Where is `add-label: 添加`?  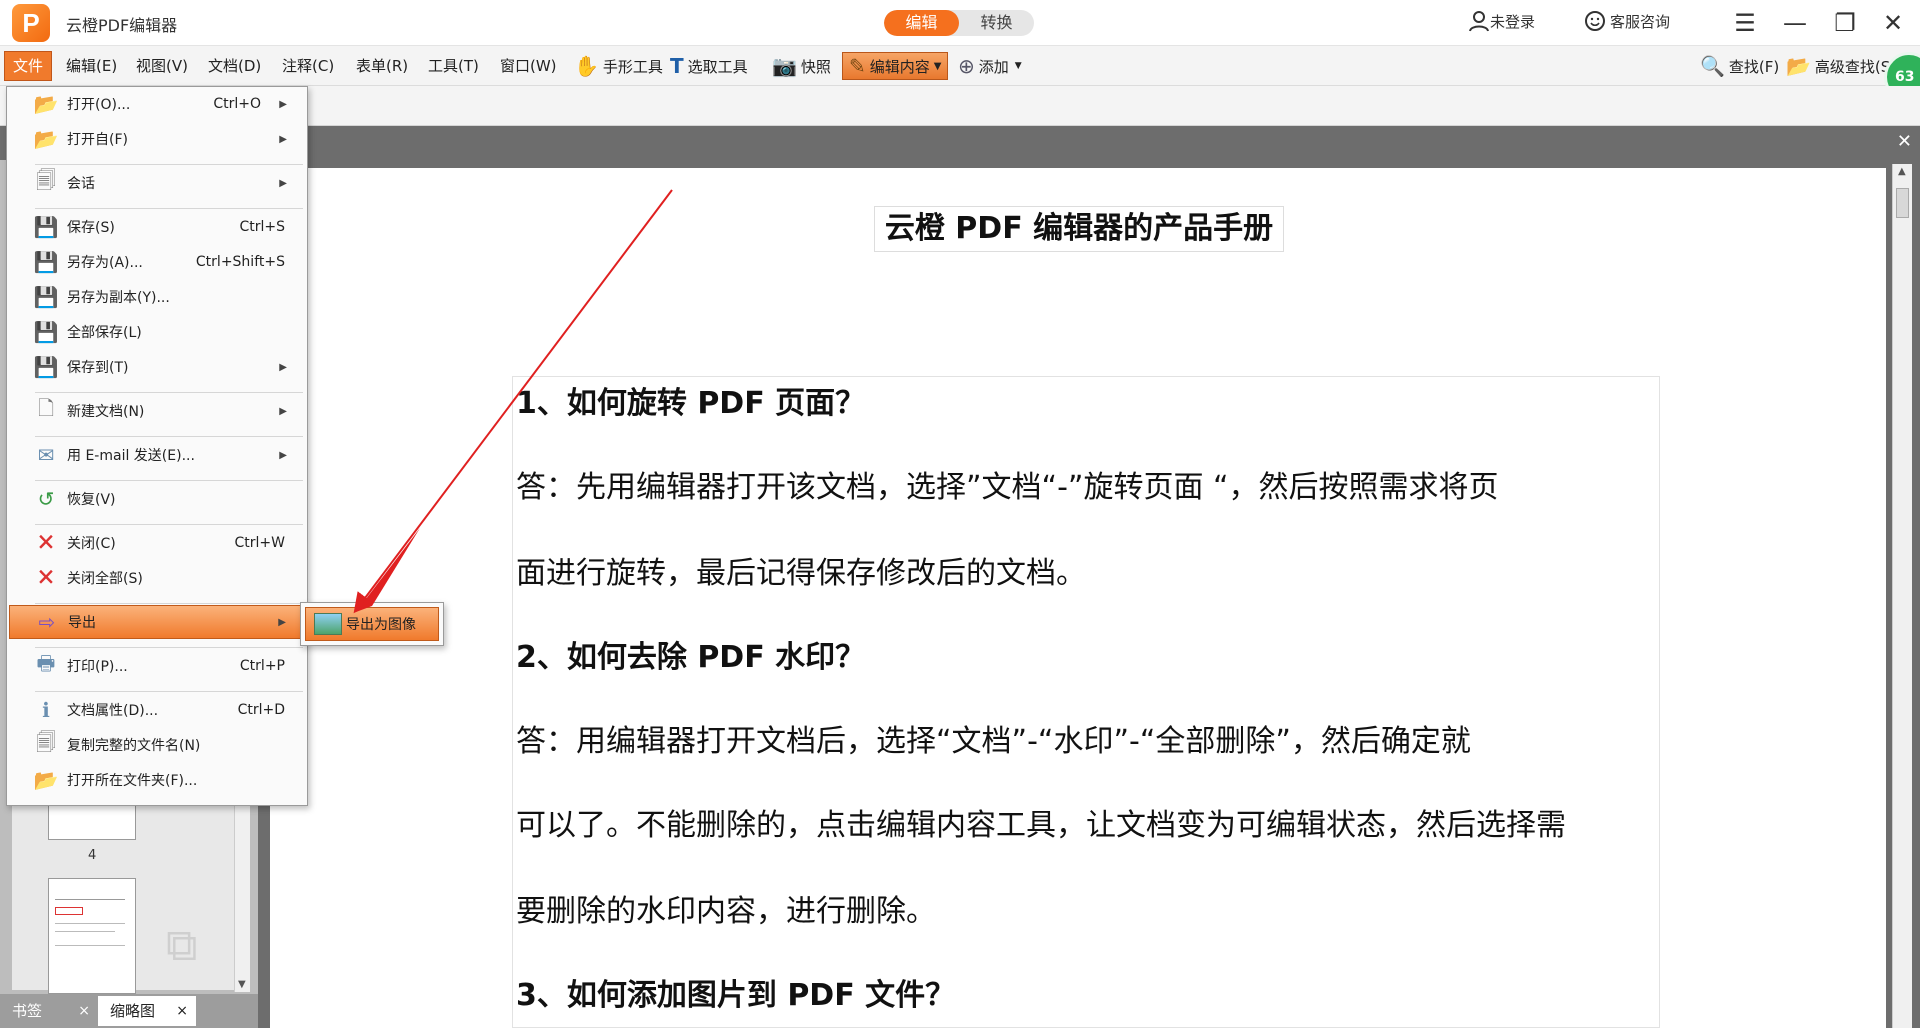 add-label: 添加 is located at coordinates (993, 66).